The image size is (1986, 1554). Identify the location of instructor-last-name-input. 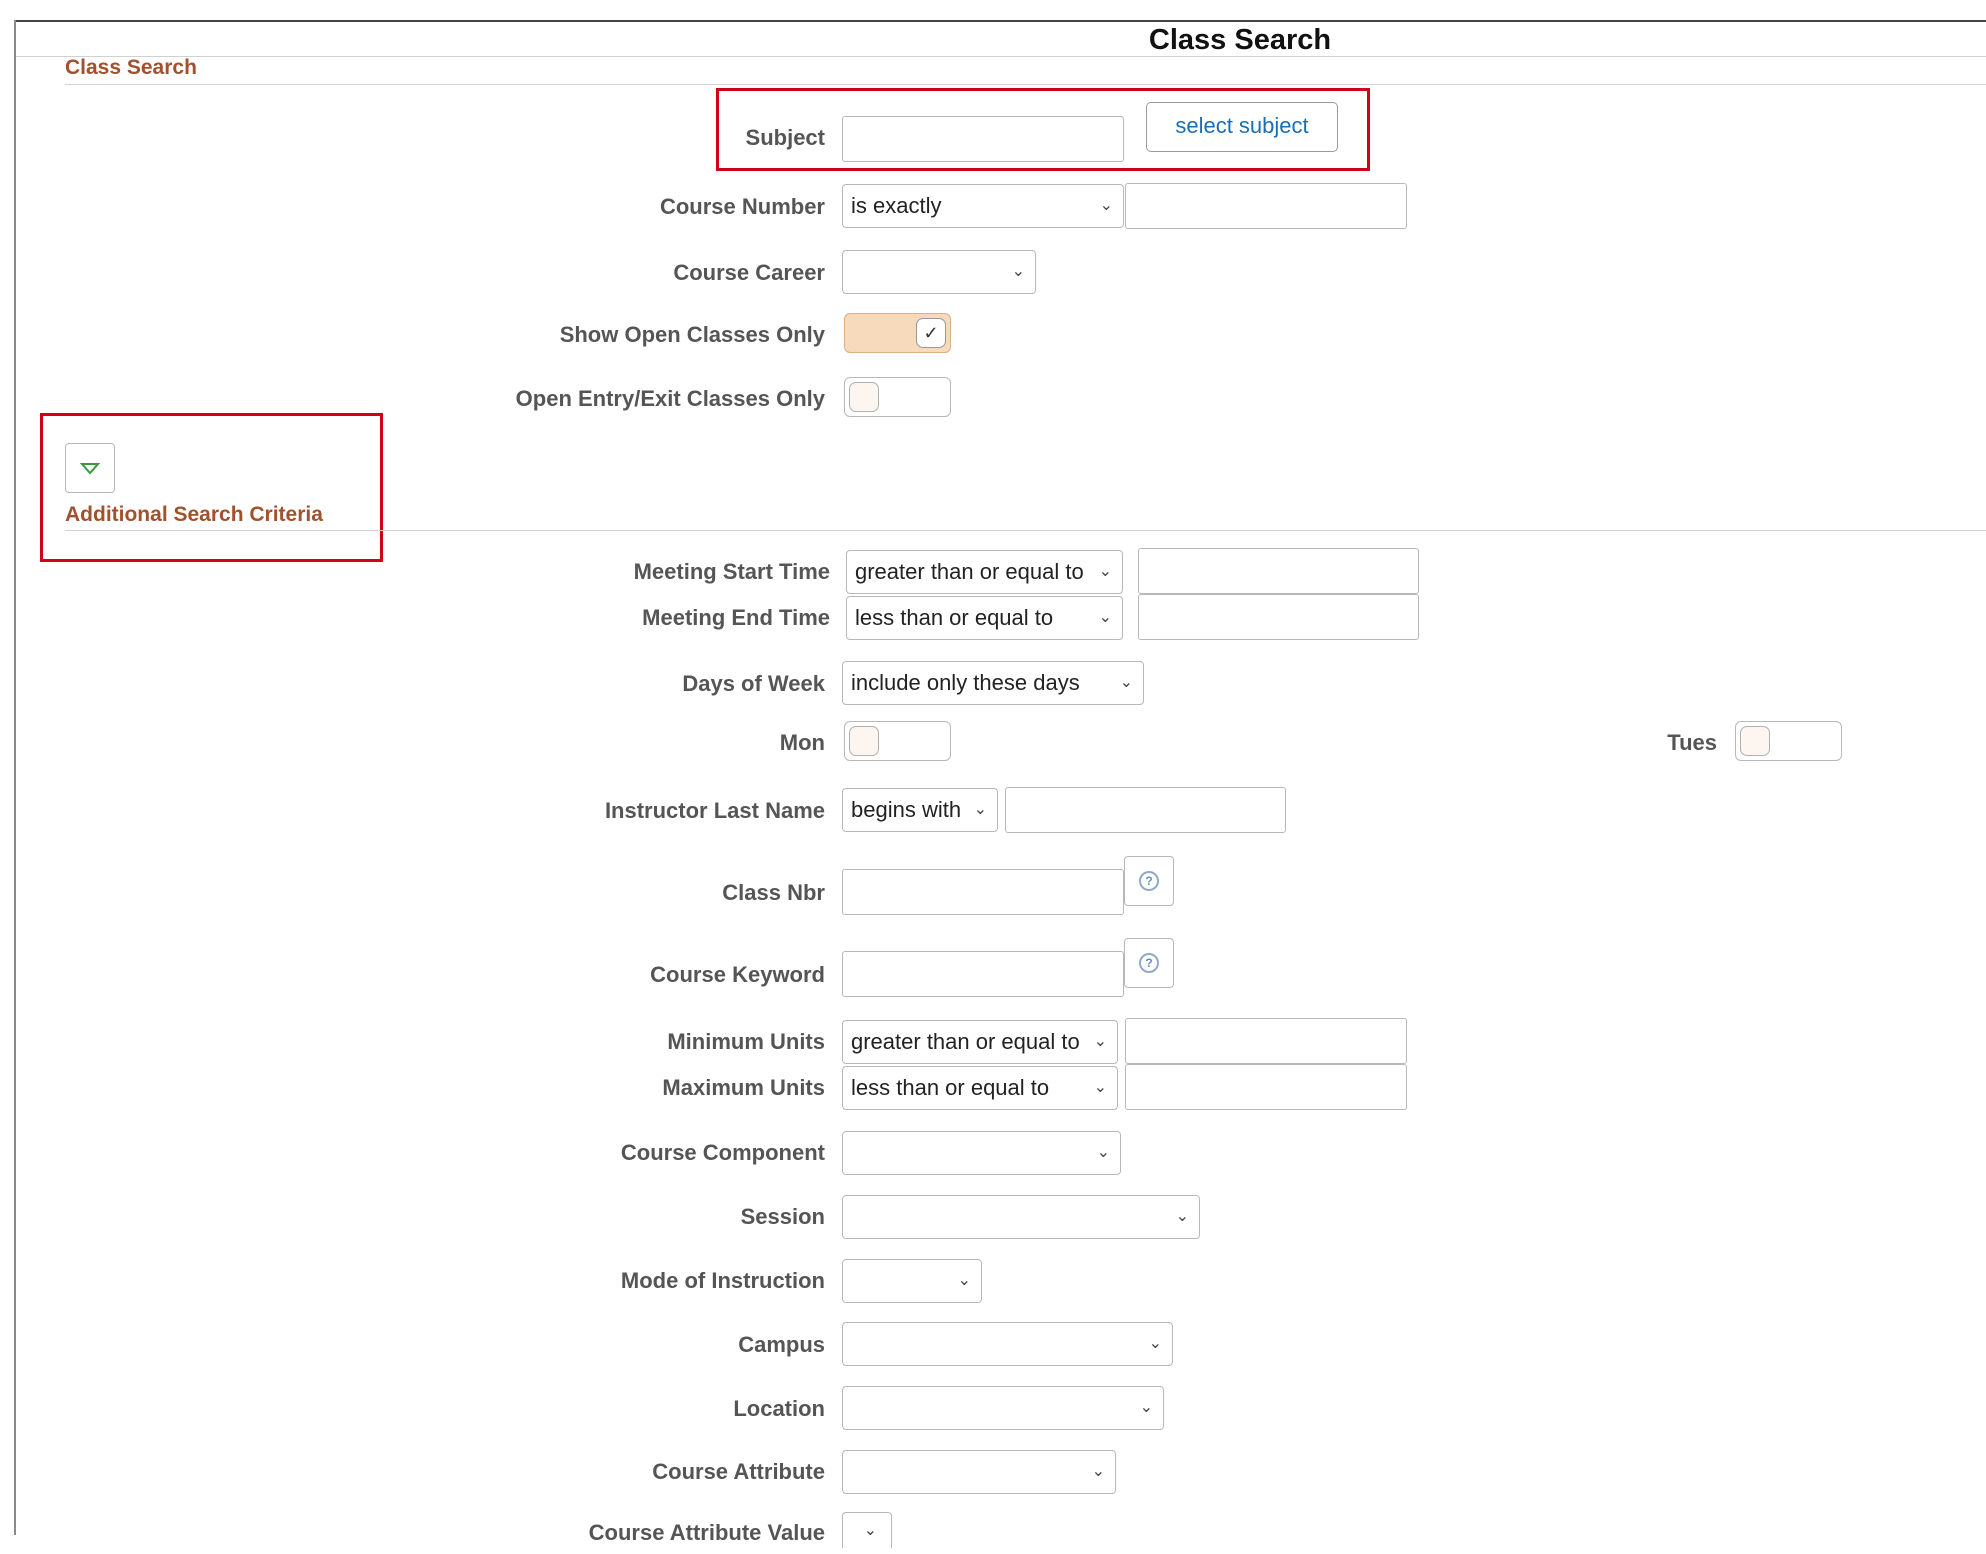
(1145, 810).